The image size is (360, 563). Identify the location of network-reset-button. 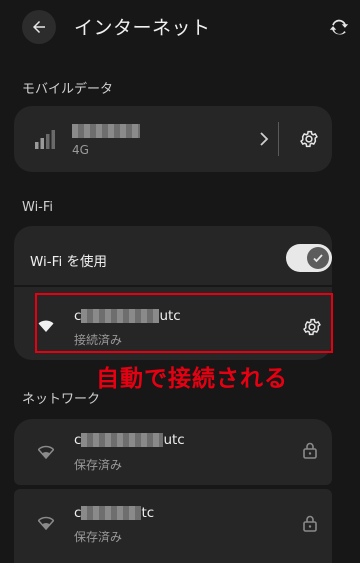
(339, 27).